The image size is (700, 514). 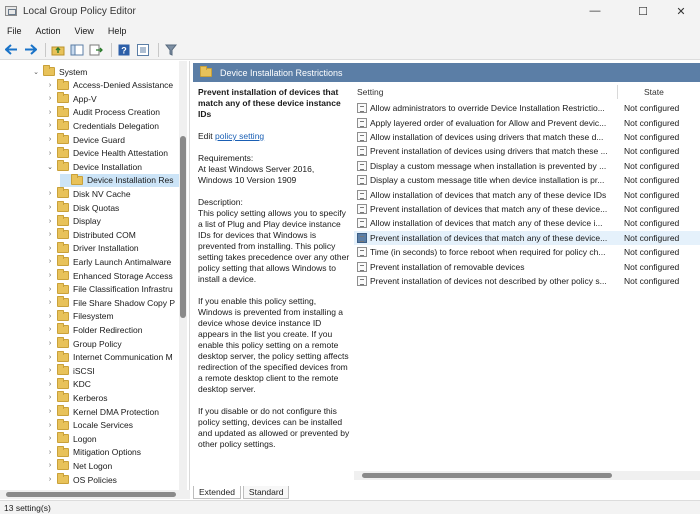 I want to click on tree-item: › Enhanced Storage Access, so click(x=109, y=275).